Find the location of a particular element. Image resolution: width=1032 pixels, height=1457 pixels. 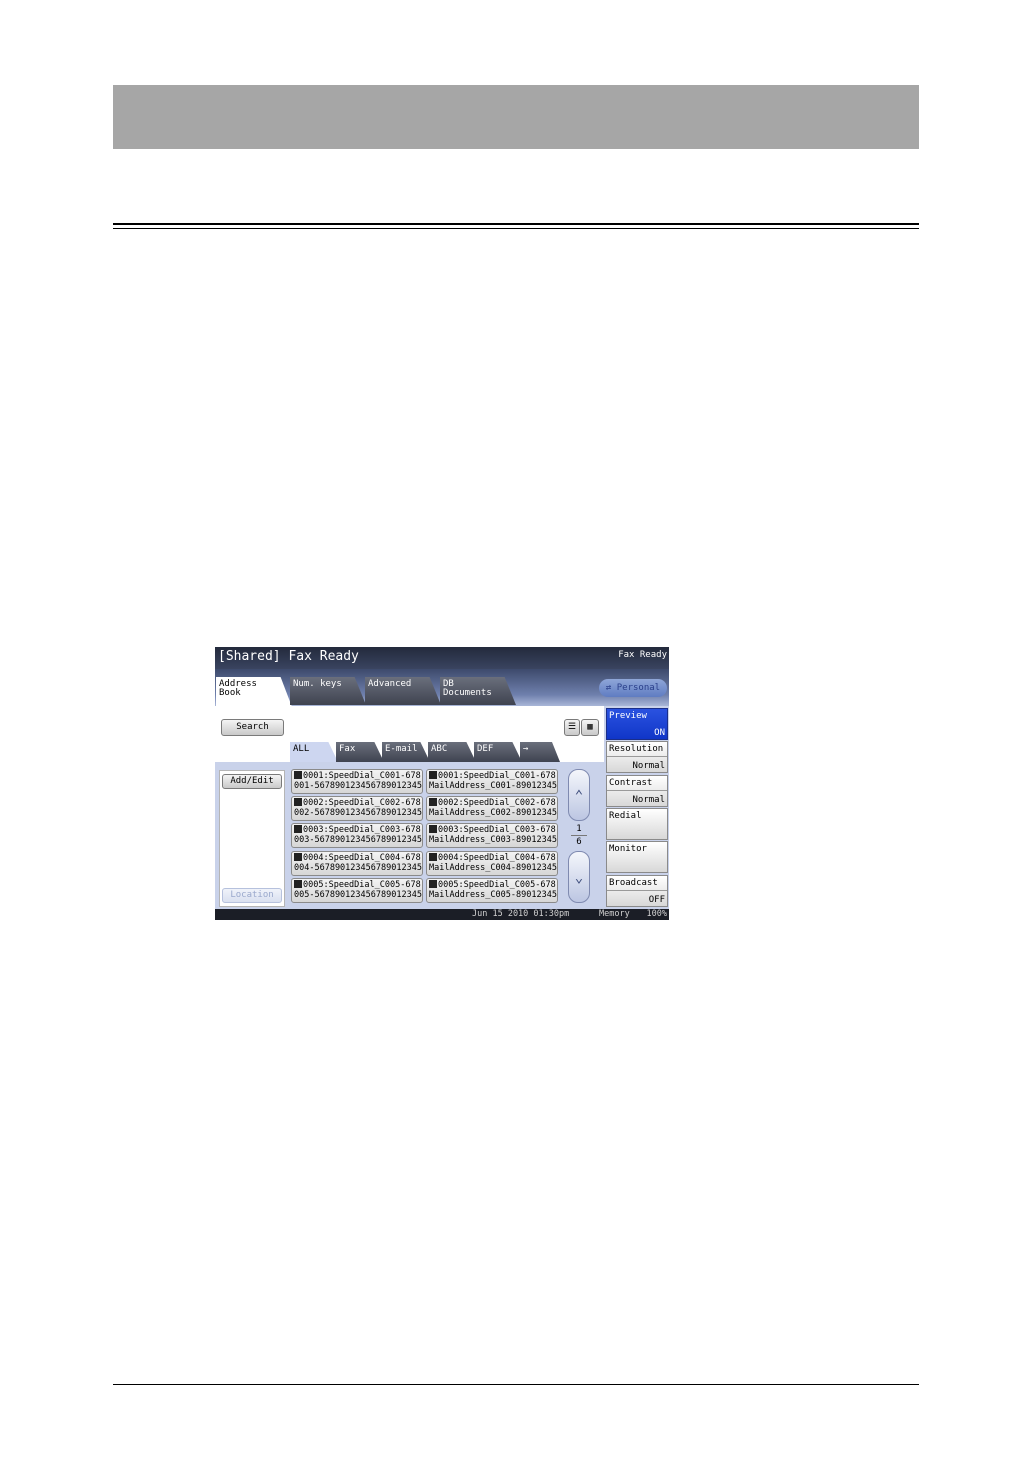

tab-label: Advanced is located at coordinates (390, 684).